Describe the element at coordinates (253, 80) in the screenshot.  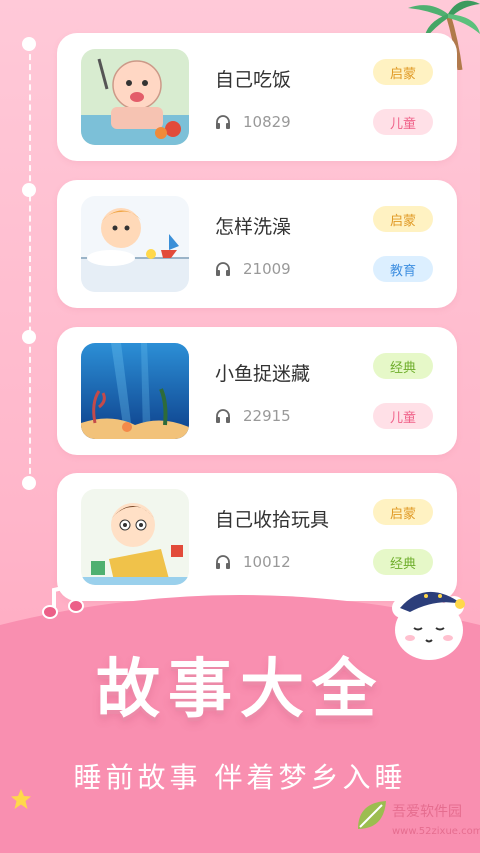
I see `story-title: 自己吃饭` at that location.